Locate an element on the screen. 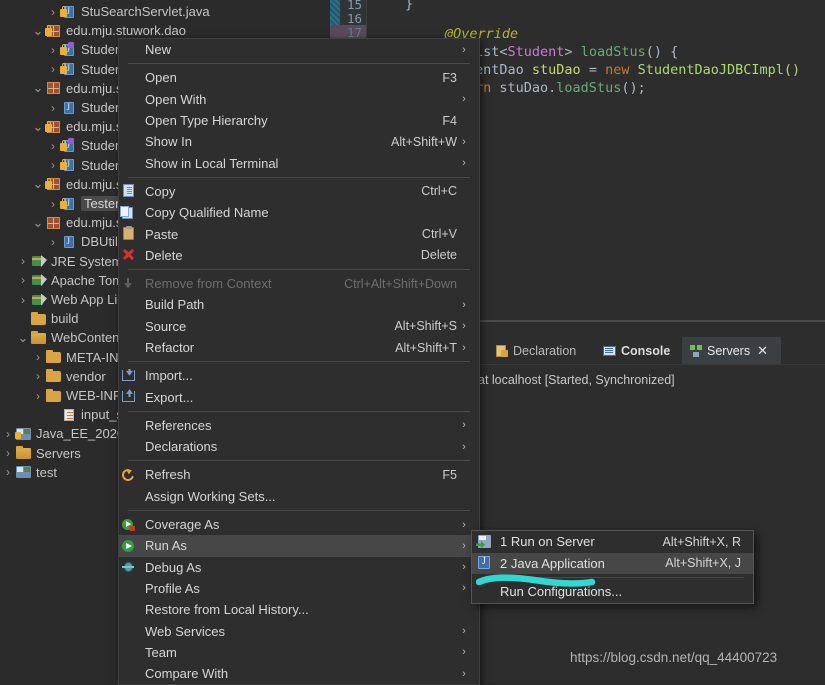 The height and width of the screenshot is (685, 825). tab-label: Servers is located at coordinates (729, 350).